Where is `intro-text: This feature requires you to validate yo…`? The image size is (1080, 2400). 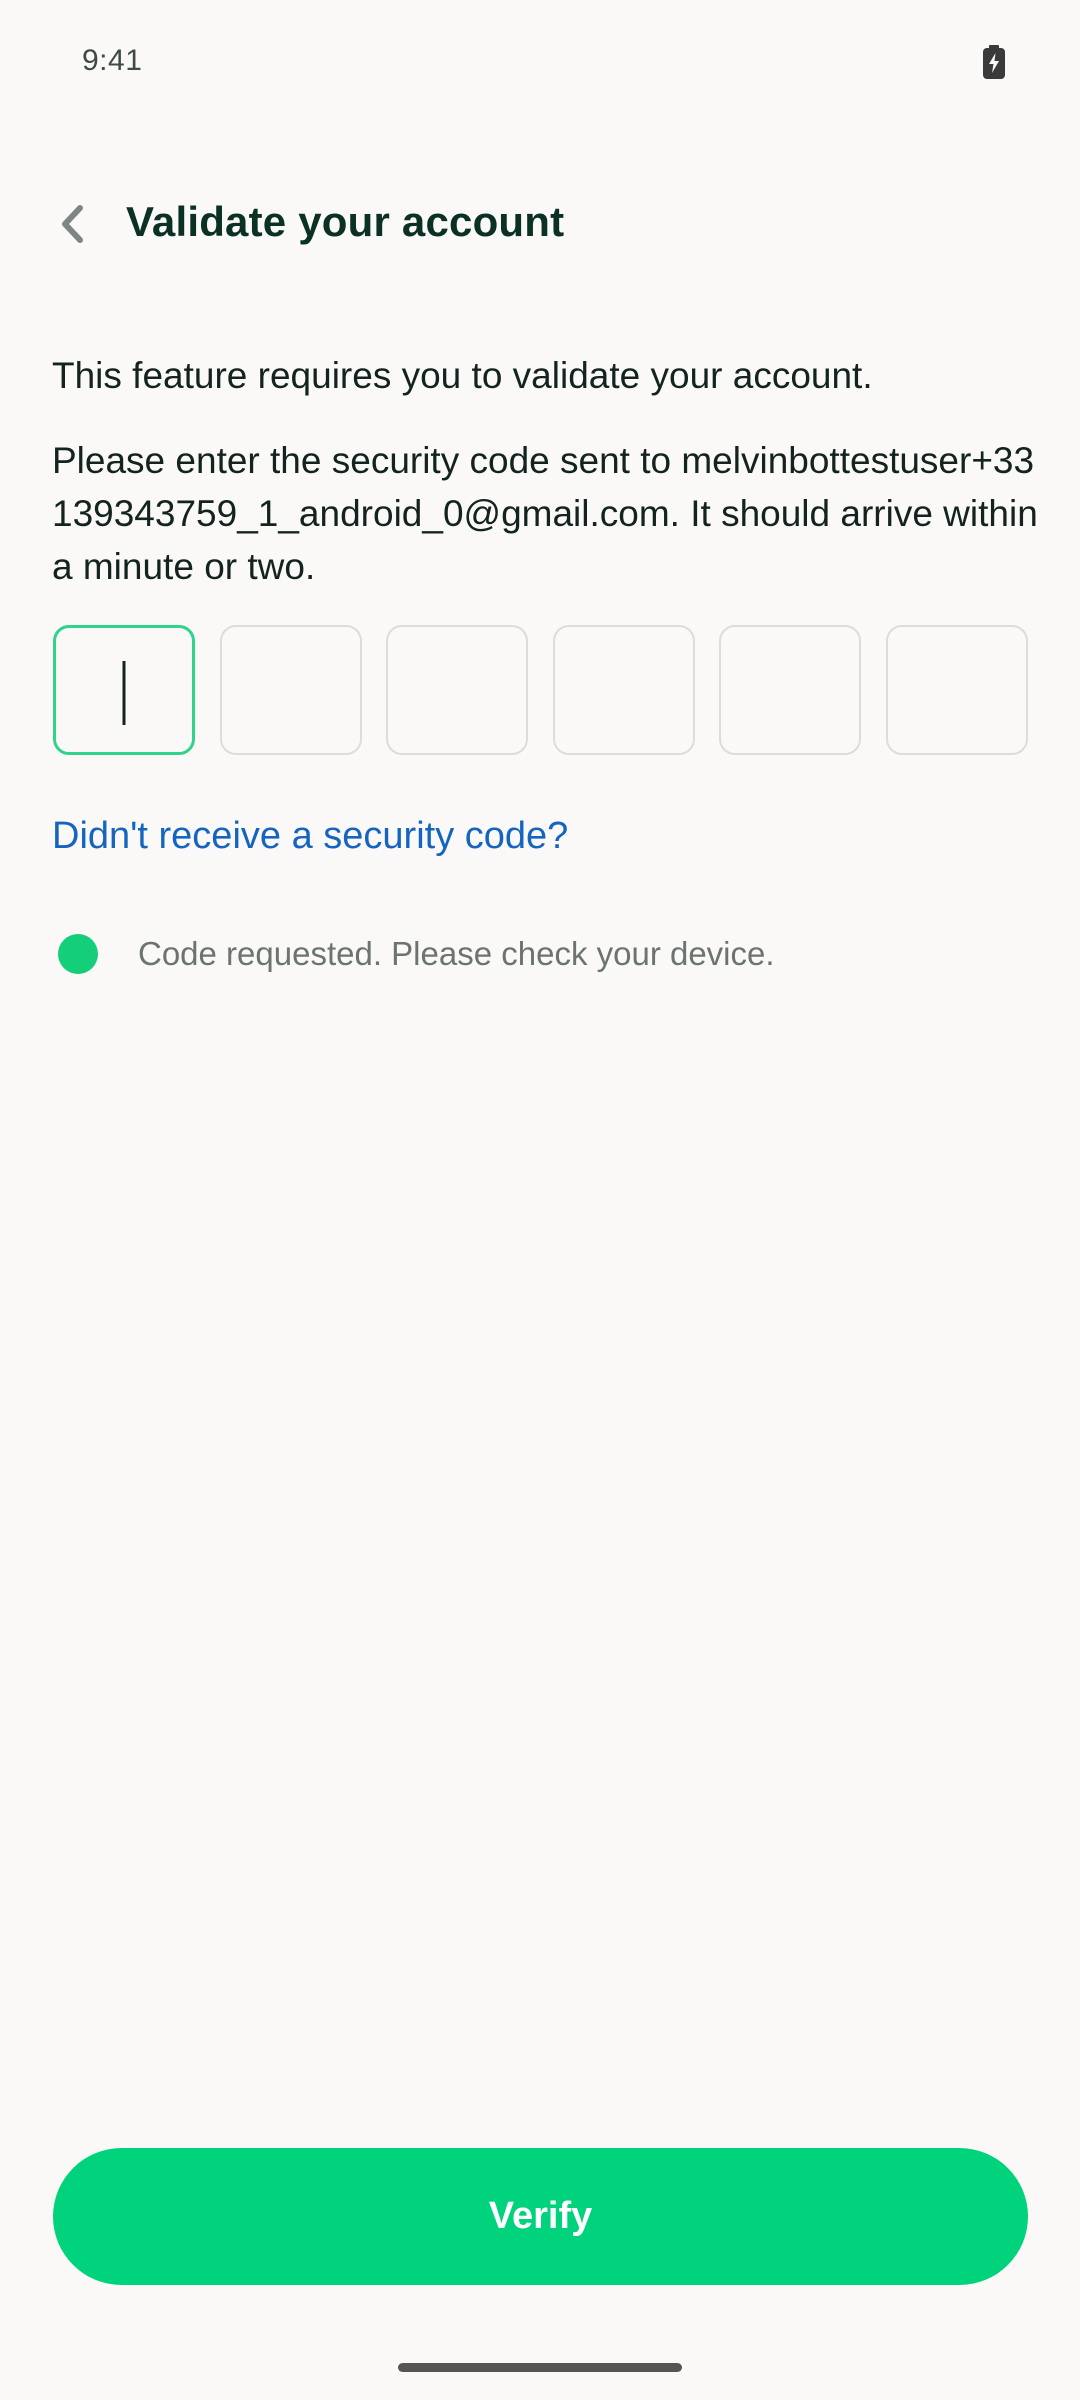 intro-text: This feature requires you to validate yo… is located at coordinates (462, 375).